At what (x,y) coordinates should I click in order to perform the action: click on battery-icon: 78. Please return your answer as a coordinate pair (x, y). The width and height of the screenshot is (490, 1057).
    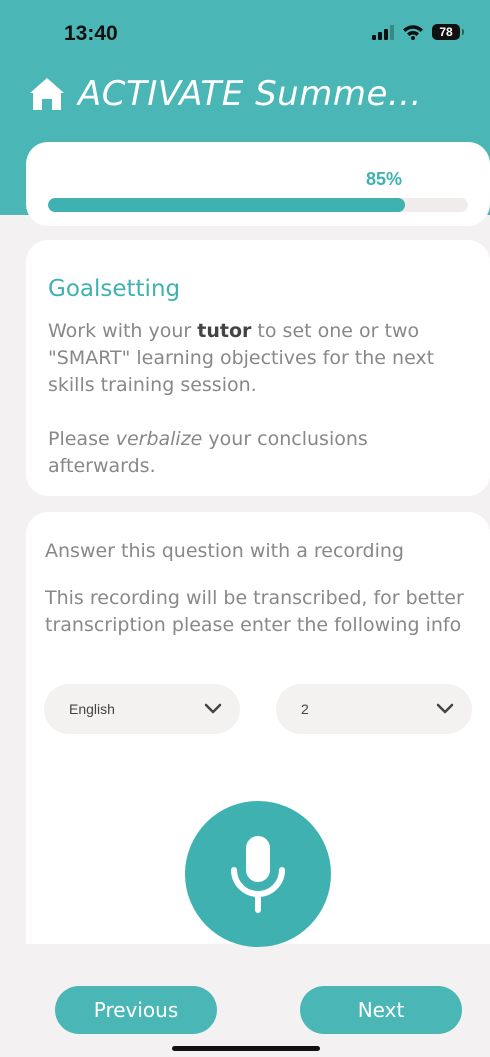
    Looking at the image, I should click on (448, 32).